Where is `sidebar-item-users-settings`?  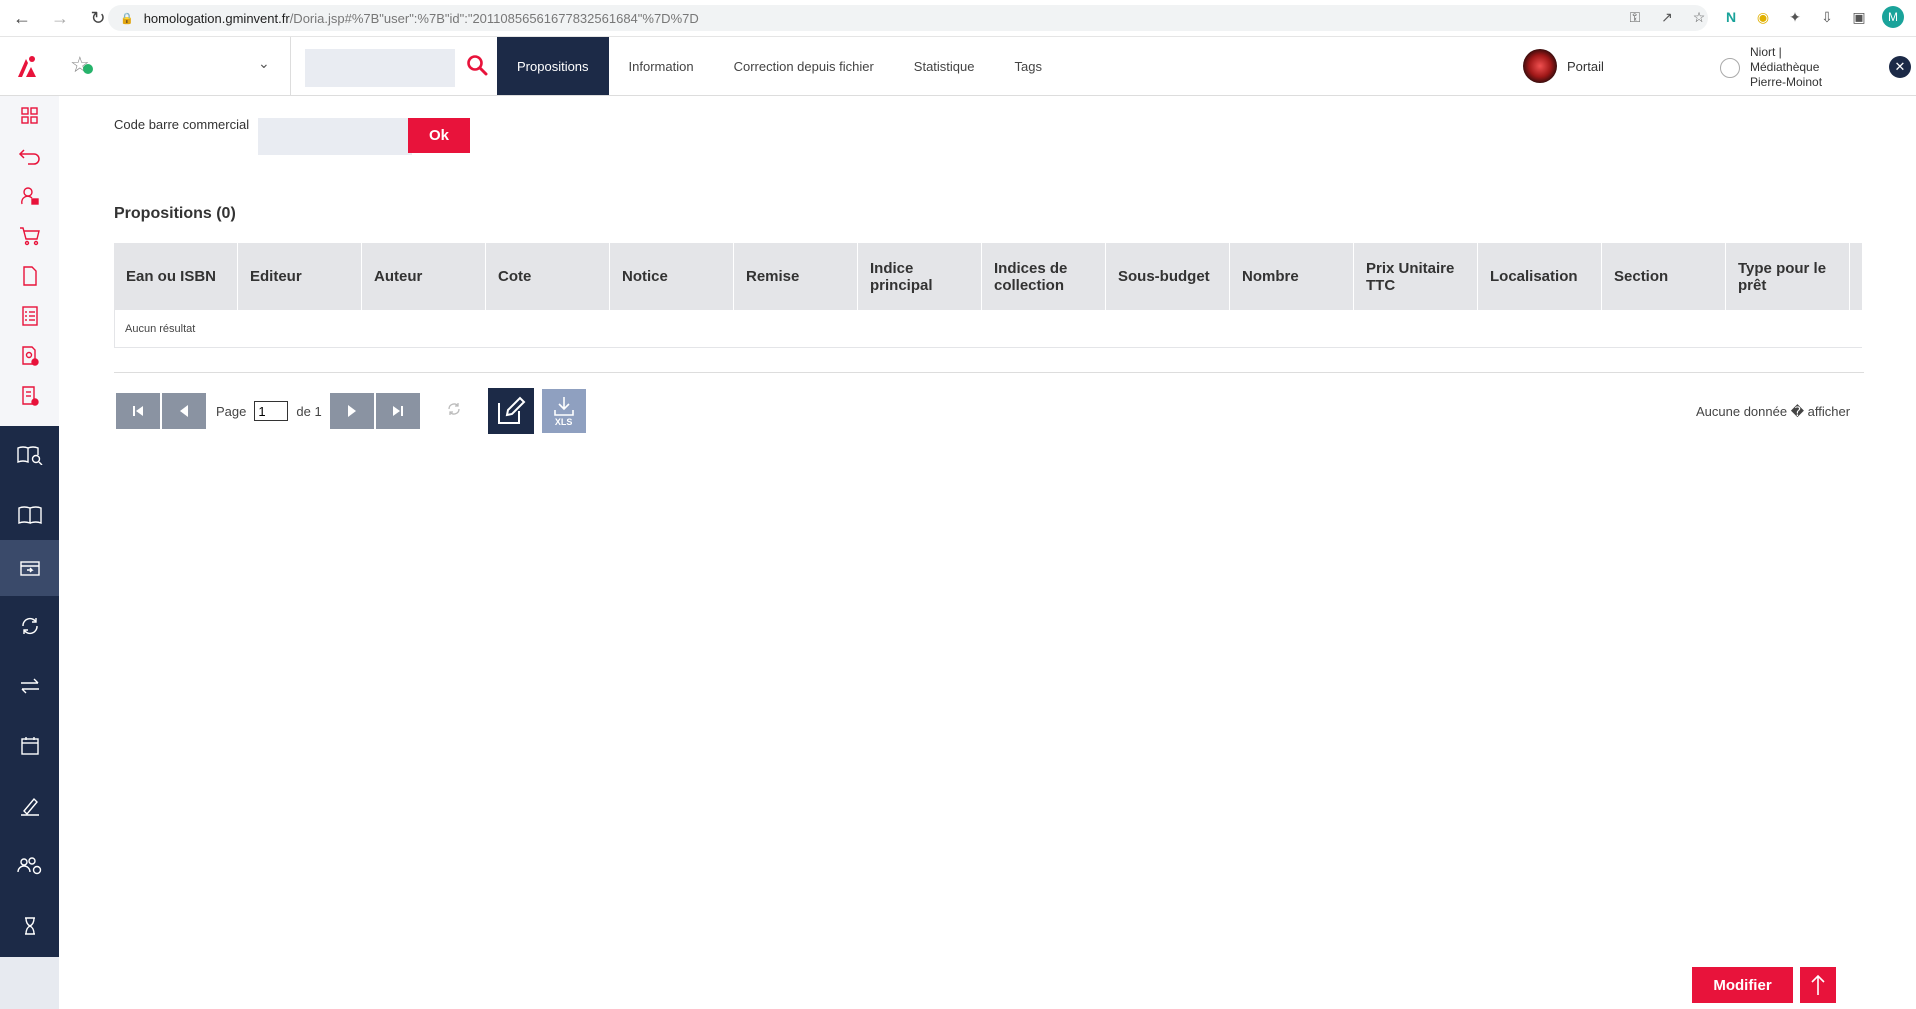
sidebar-item-users-settings is located at coordinates (29, 866).